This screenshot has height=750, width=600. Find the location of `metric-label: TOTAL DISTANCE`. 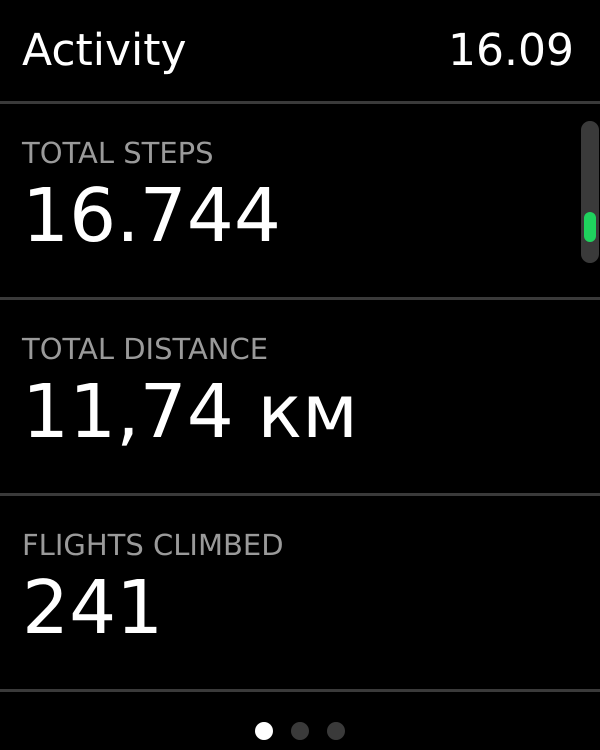

metric-label: TOTAL DISTANCE is located at coordinates (145, 350).